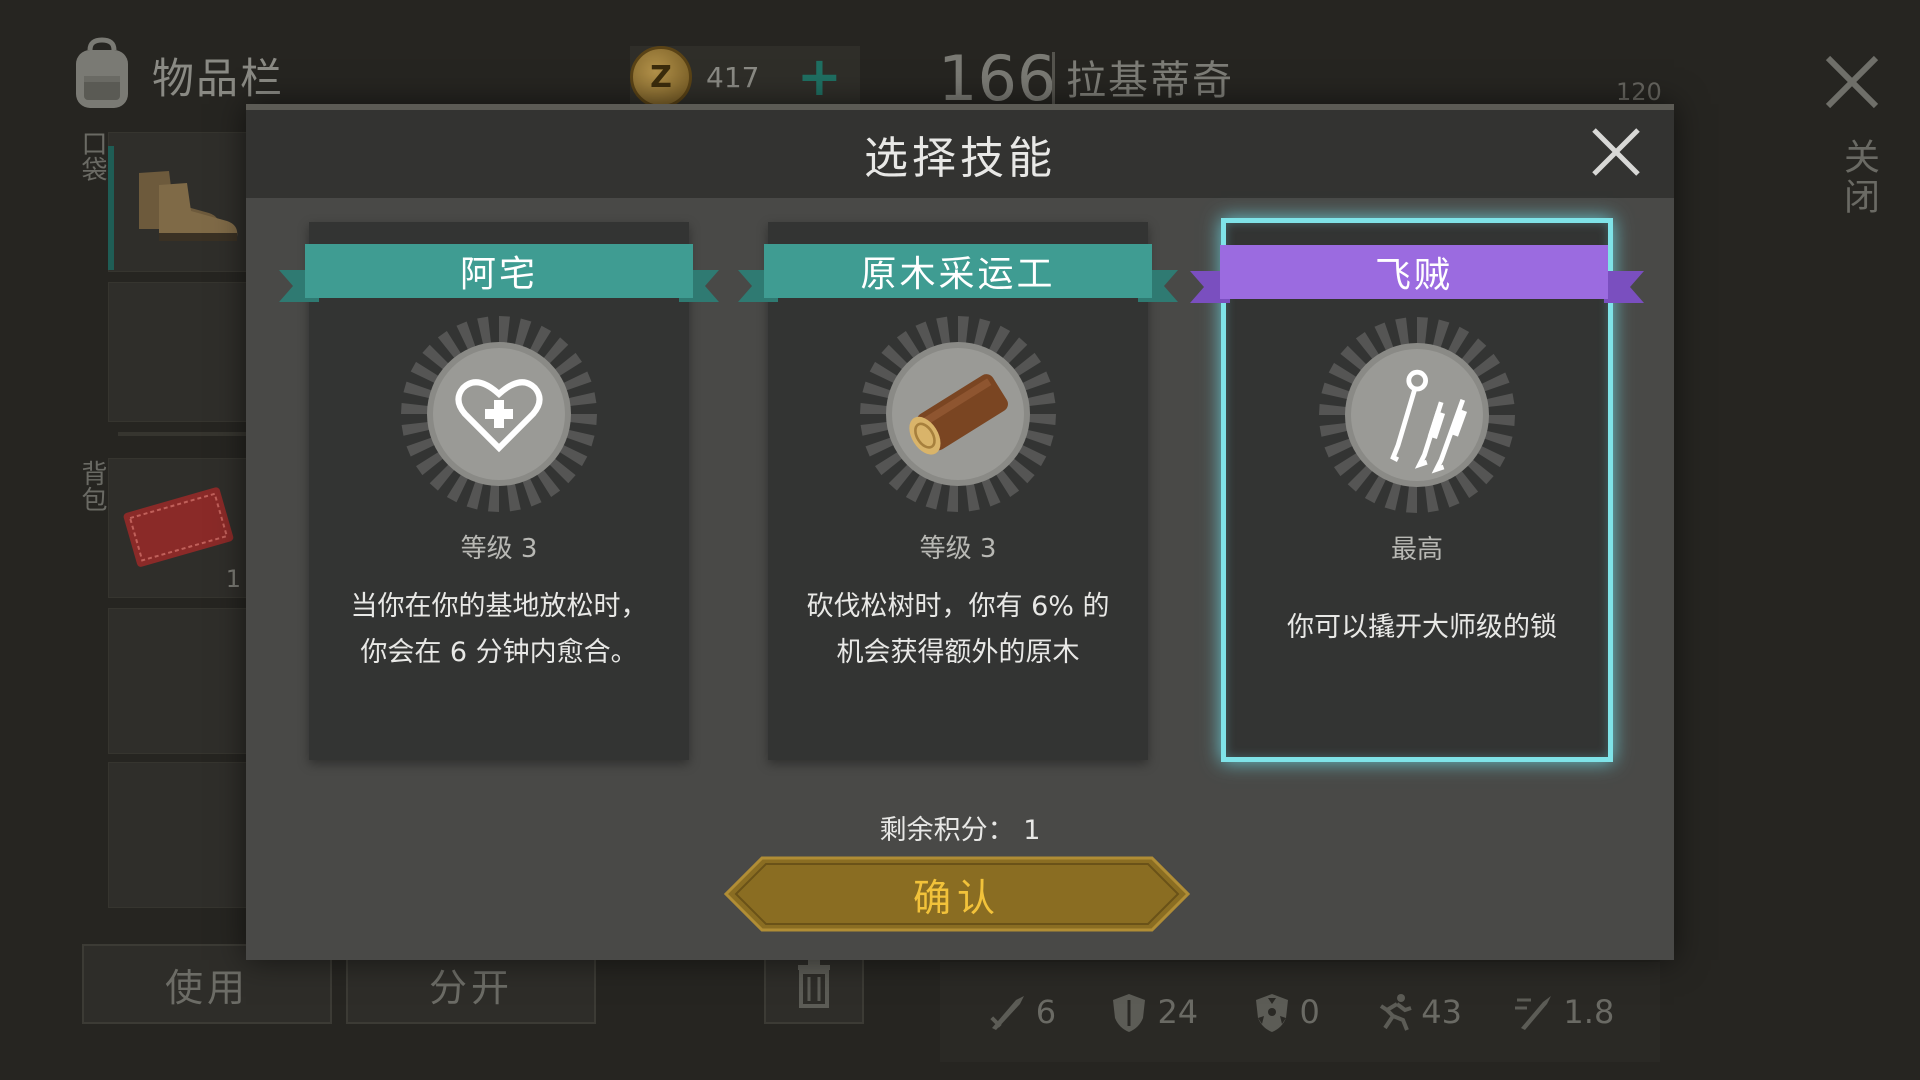  Describe the element at coordinates (499, 491) in the screenshot. I see `skill-card-homebody: 阿宅 等级 3 当你在你的基地放松时， 你会在 6 分钟内愈合。` at that location.